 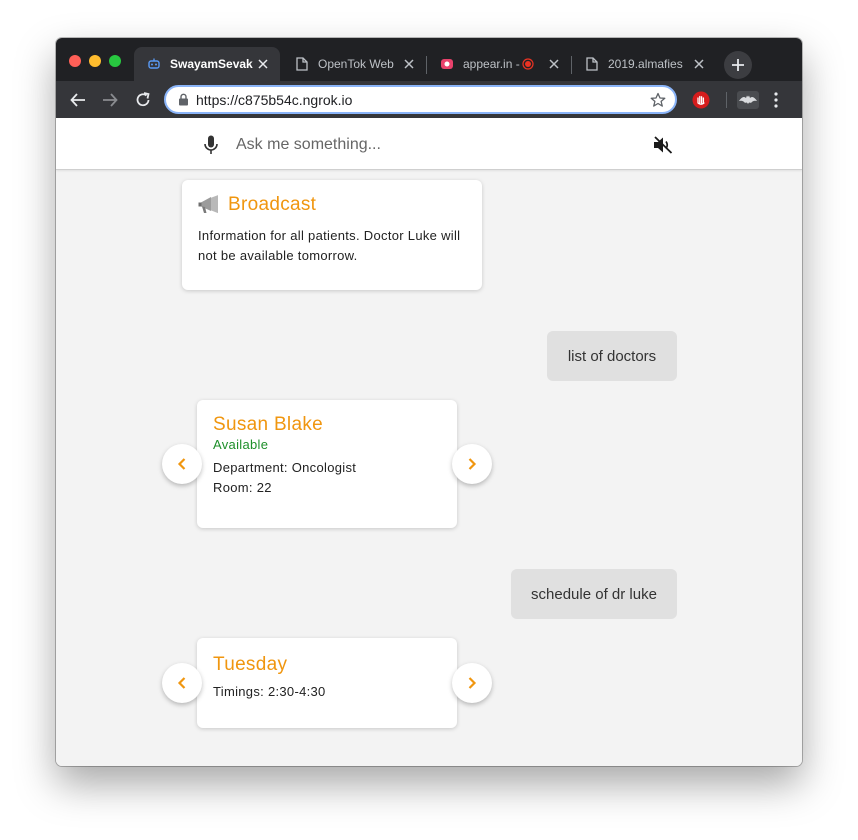 I want to click on tab-title: 2019.almafies, so click(x=645, y=64).